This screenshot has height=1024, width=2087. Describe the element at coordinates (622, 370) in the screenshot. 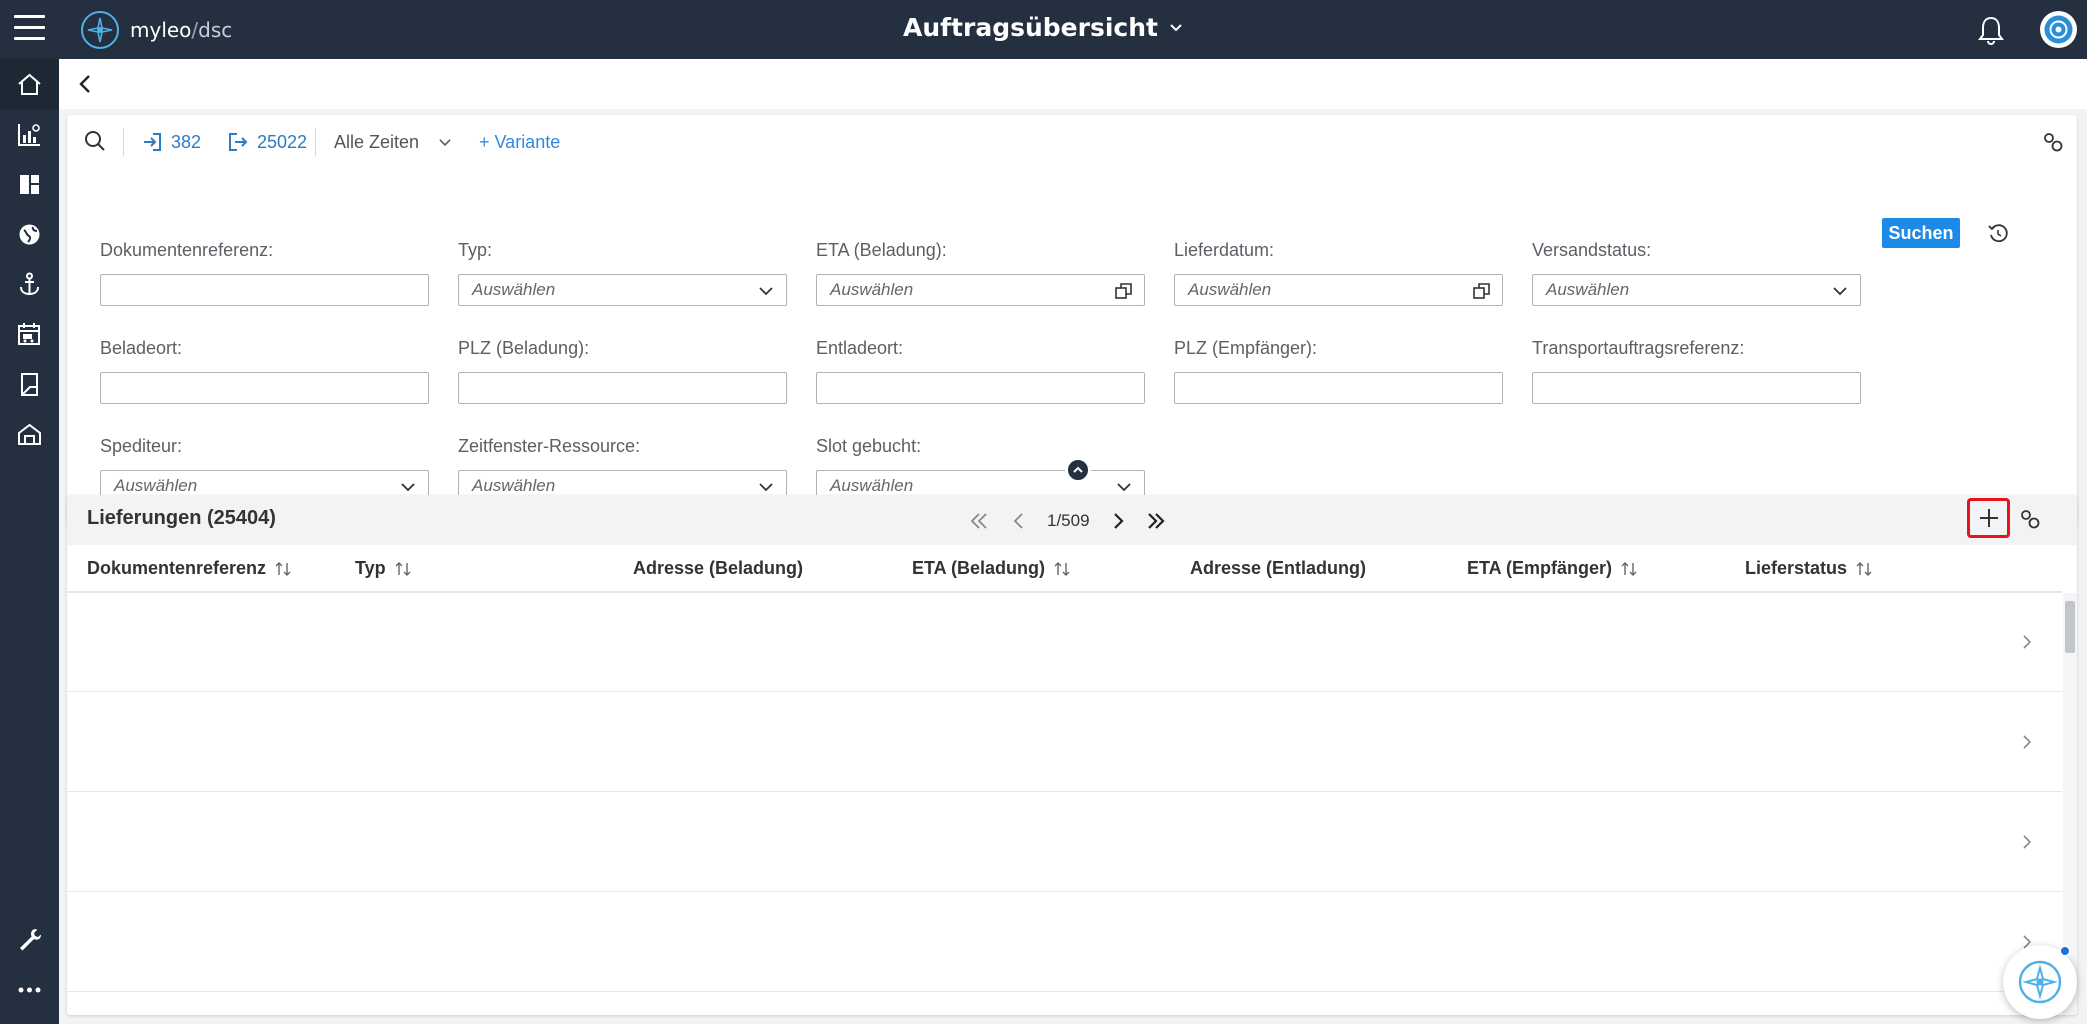

I see `filter-plz-beladung: PLZ (Beladung):` at that location.